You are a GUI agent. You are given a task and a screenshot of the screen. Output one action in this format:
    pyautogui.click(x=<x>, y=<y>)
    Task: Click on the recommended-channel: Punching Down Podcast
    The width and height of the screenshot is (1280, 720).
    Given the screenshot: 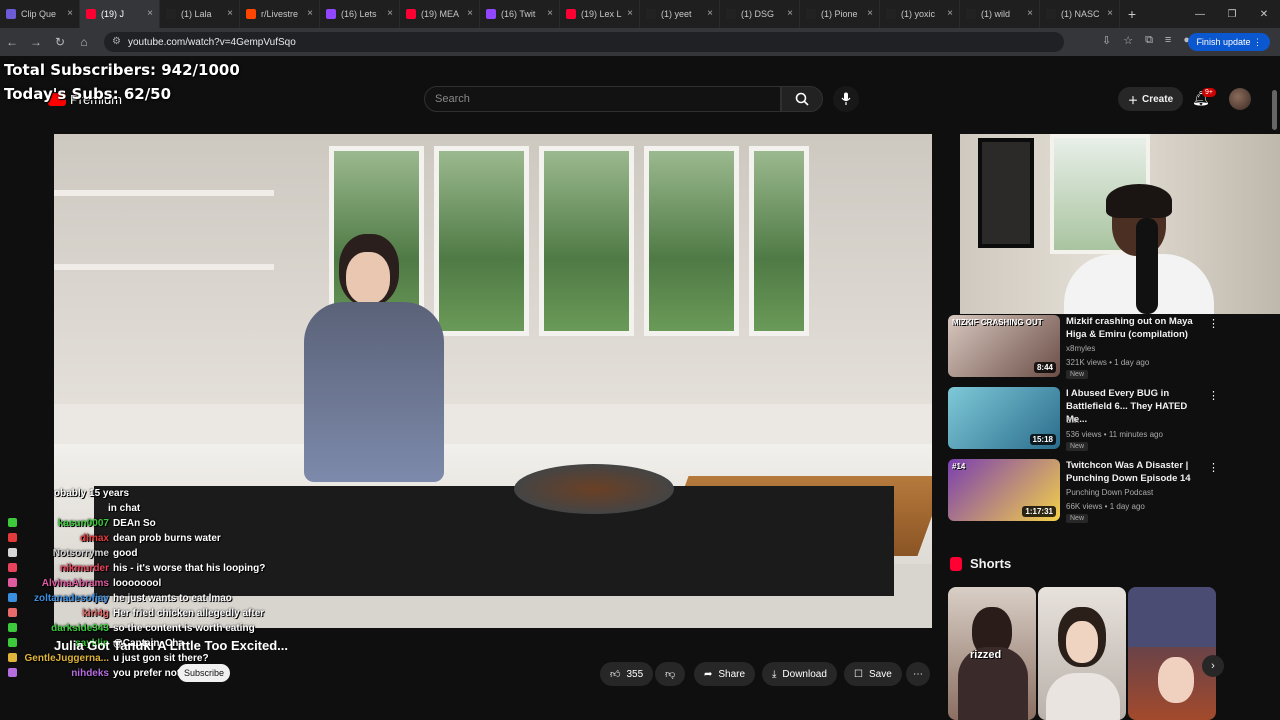 What is the action you would take?
    pyautogui.click(x=1109, y=492)
    